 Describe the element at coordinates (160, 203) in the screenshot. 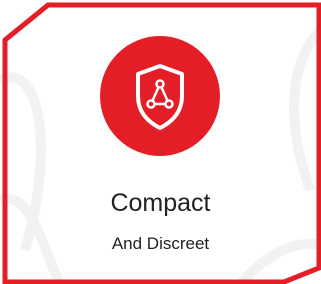

I see `card-title: Compact` at that location.